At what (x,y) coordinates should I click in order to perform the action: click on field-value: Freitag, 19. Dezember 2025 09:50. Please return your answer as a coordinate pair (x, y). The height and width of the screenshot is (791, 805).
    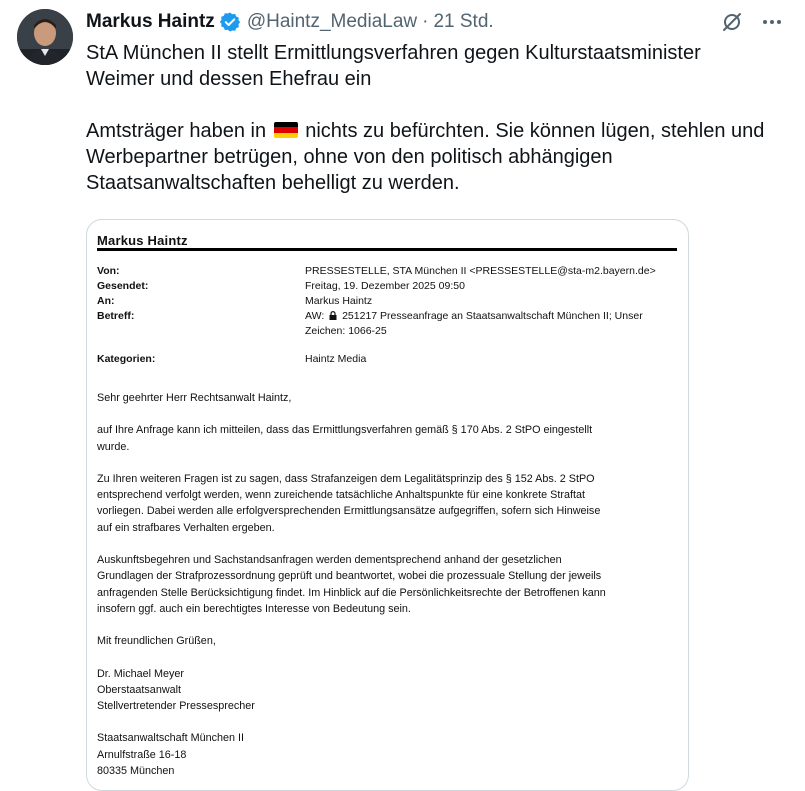
    Looking at the image, I should click on (385, 286).